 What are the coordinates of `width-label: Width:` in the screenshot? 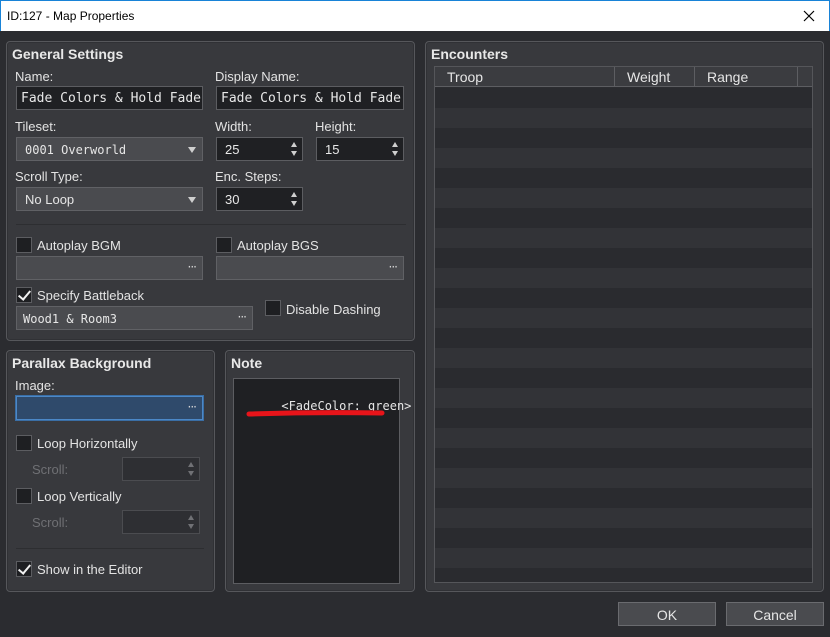 It's located at (233, 126).